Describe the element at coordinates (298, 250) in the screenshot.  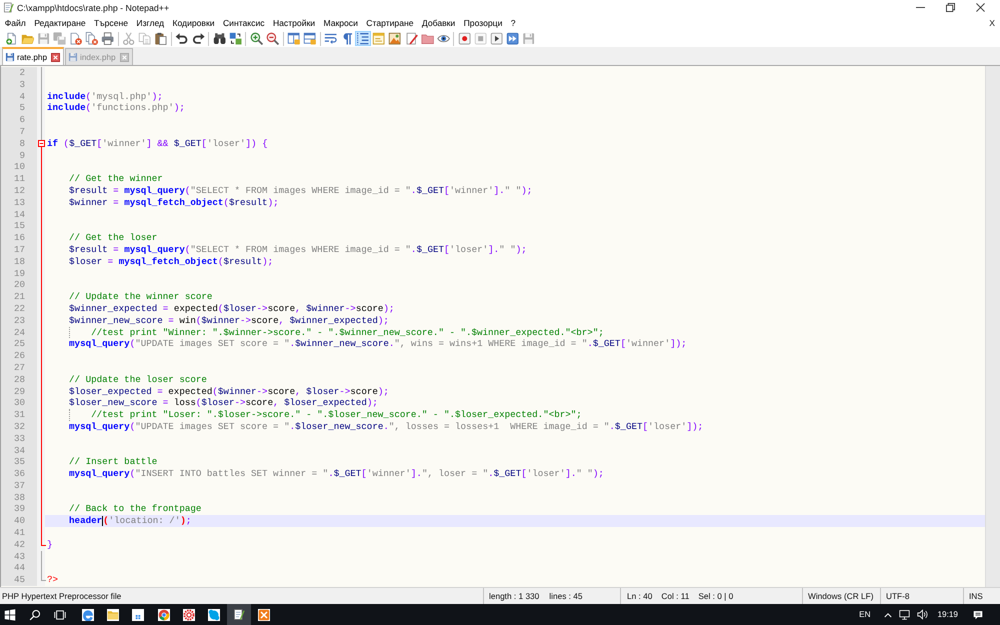
I see `code-line: $result = mysql_query("SELECT * FROM images WHERE image_id = ".$_GET['loser']." ");` at that location.